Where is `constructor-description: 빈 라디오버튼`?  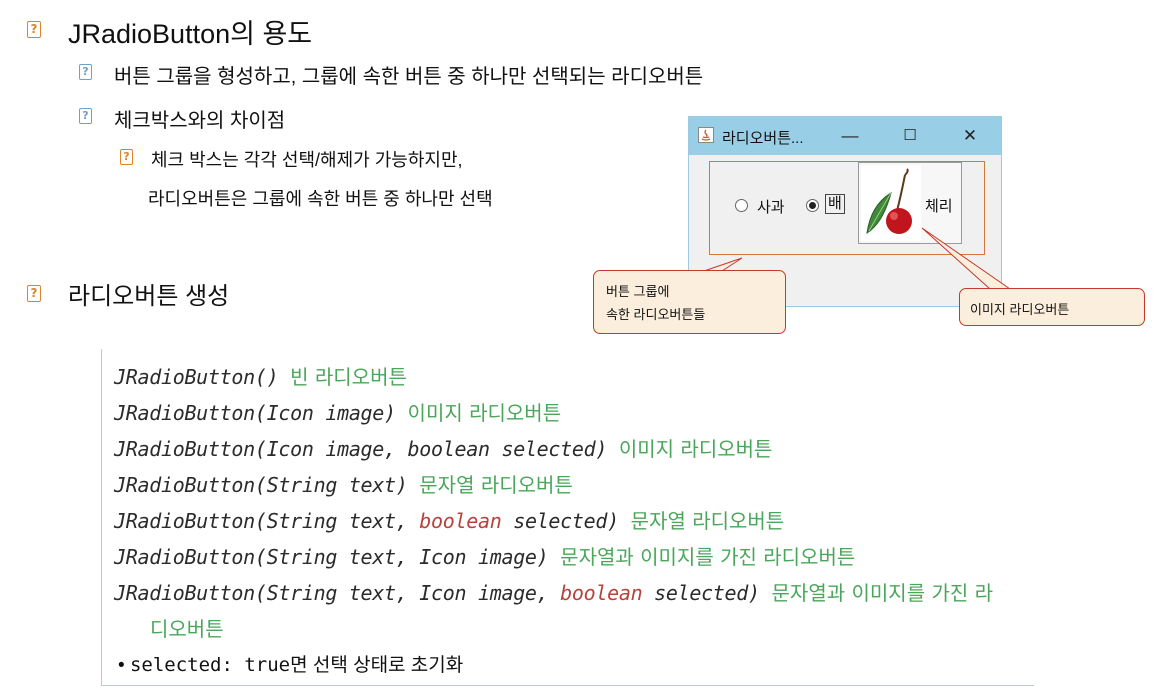
constructor-description: 빈 라디오버튼 is located at coordinates (348, 377).